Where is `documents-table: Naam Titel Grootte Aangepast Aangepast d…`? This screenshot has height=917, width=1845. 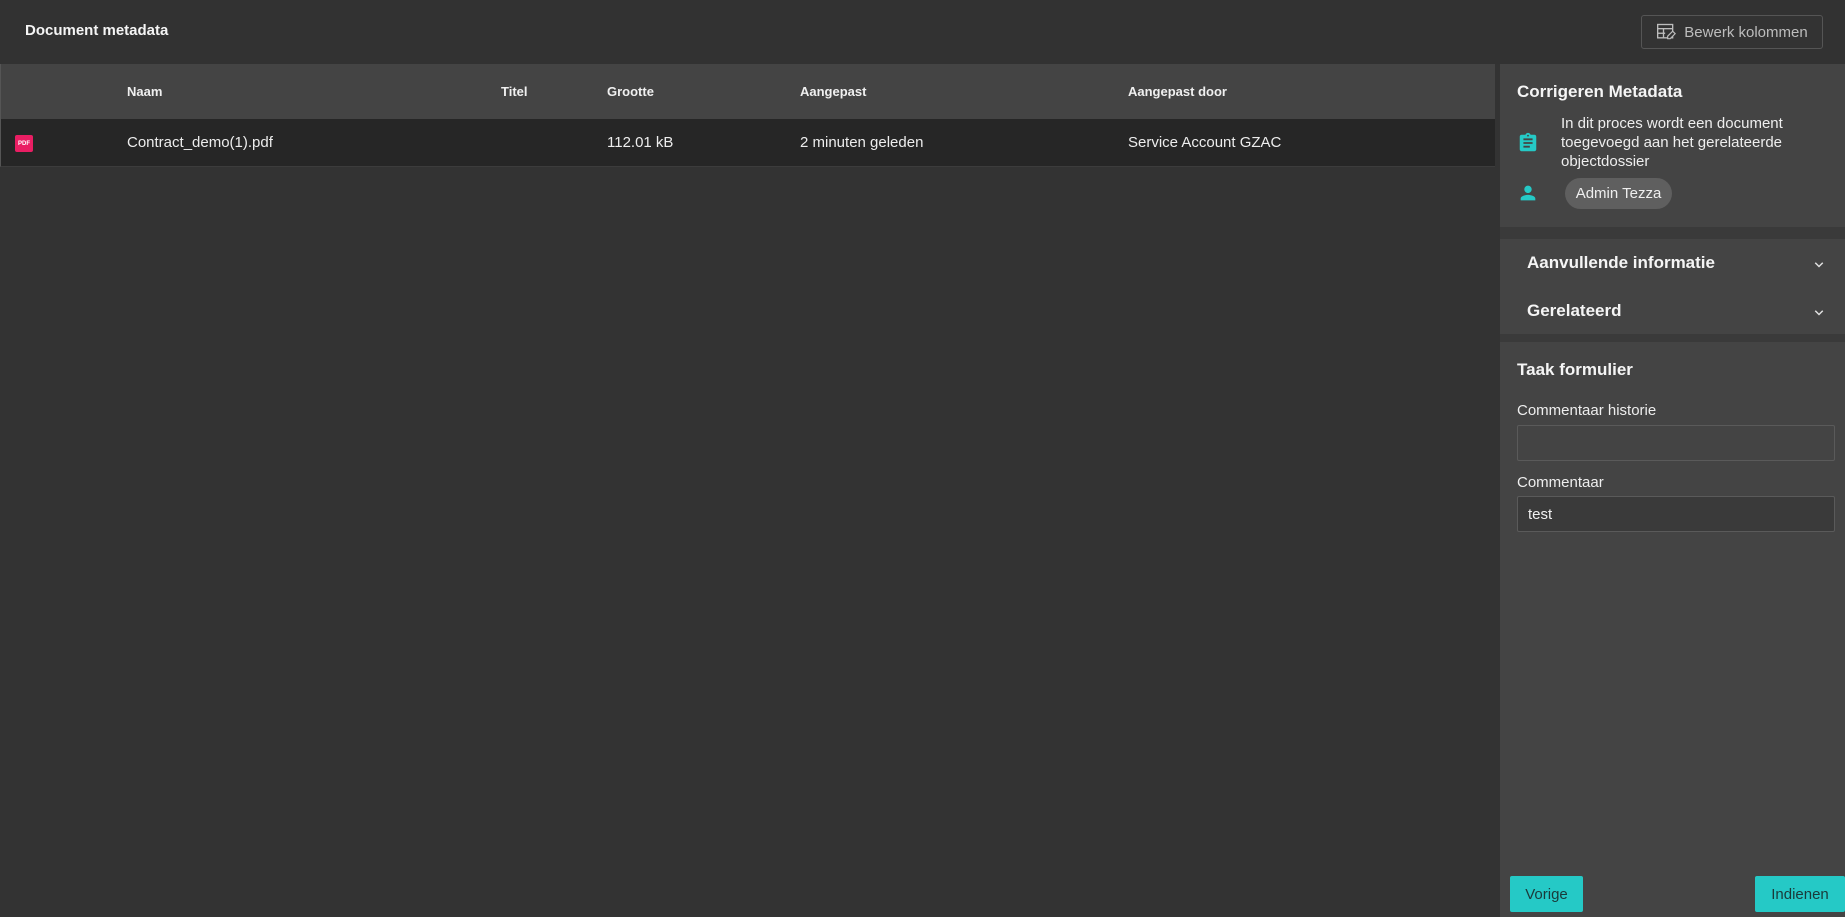
documents-table: Naam Titel Grootte Aangepast Aangepast d… is located at coordinates (747, 115).